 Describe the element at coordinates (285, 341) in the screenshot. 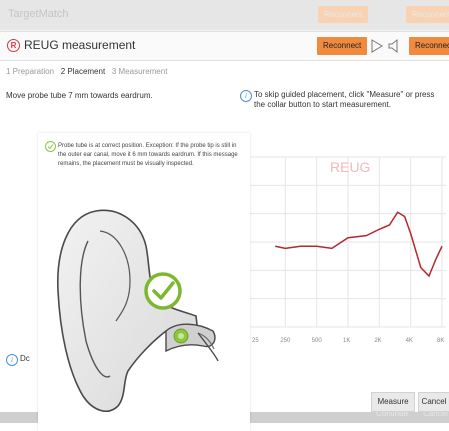

I see `x-tick-label: 250` at that location.